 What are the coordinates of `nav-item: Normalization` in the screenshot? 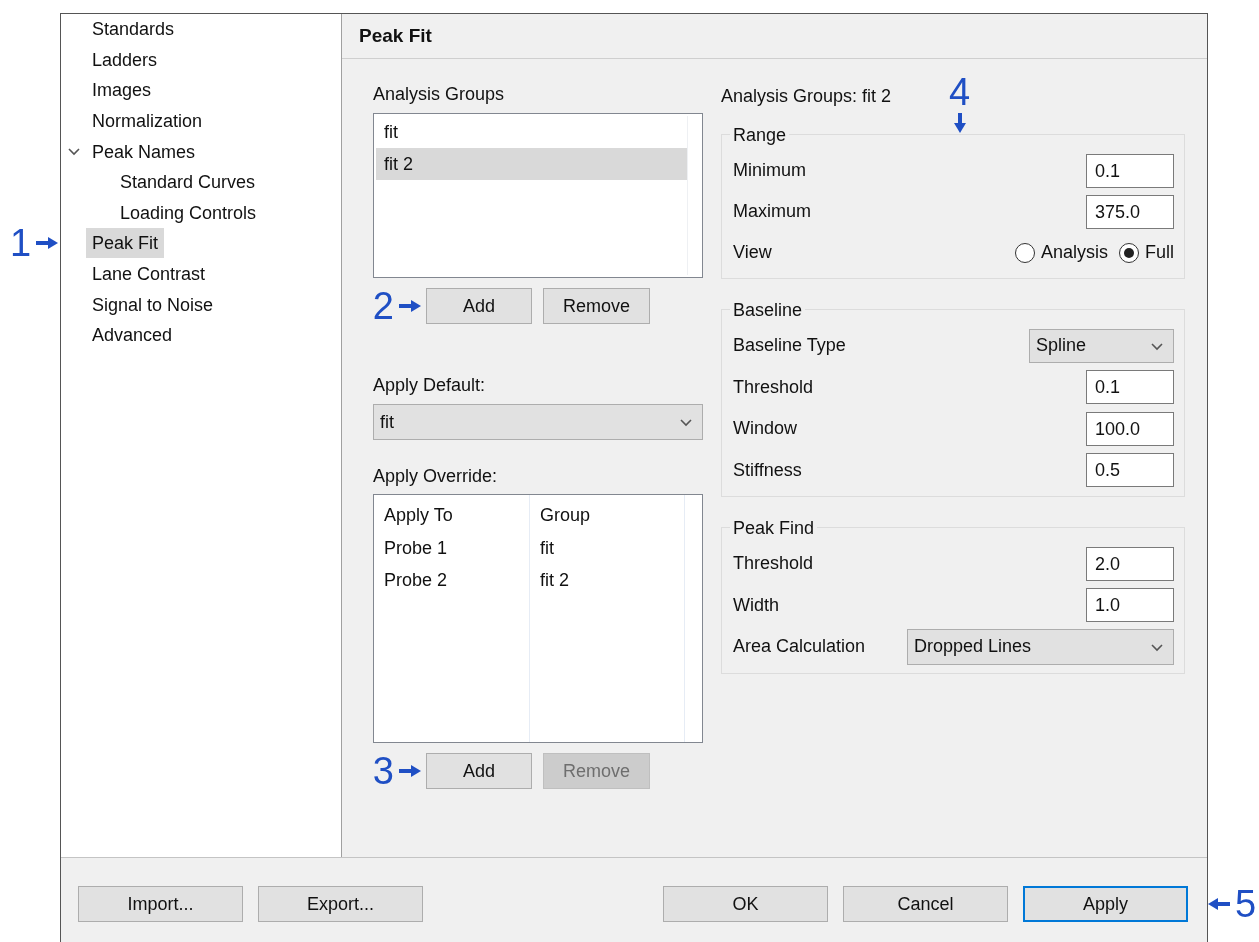 It's located at (147, 121).